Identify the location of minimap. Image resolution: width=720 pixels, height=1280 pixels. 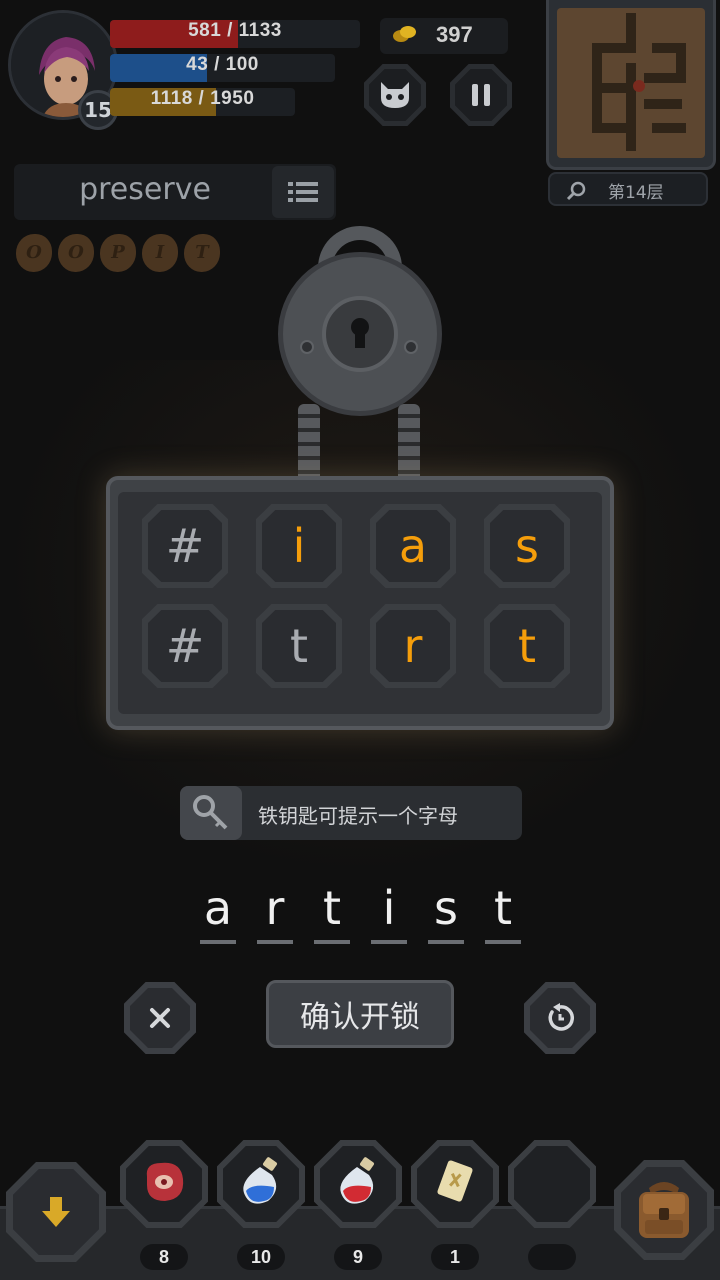
(631, 85).